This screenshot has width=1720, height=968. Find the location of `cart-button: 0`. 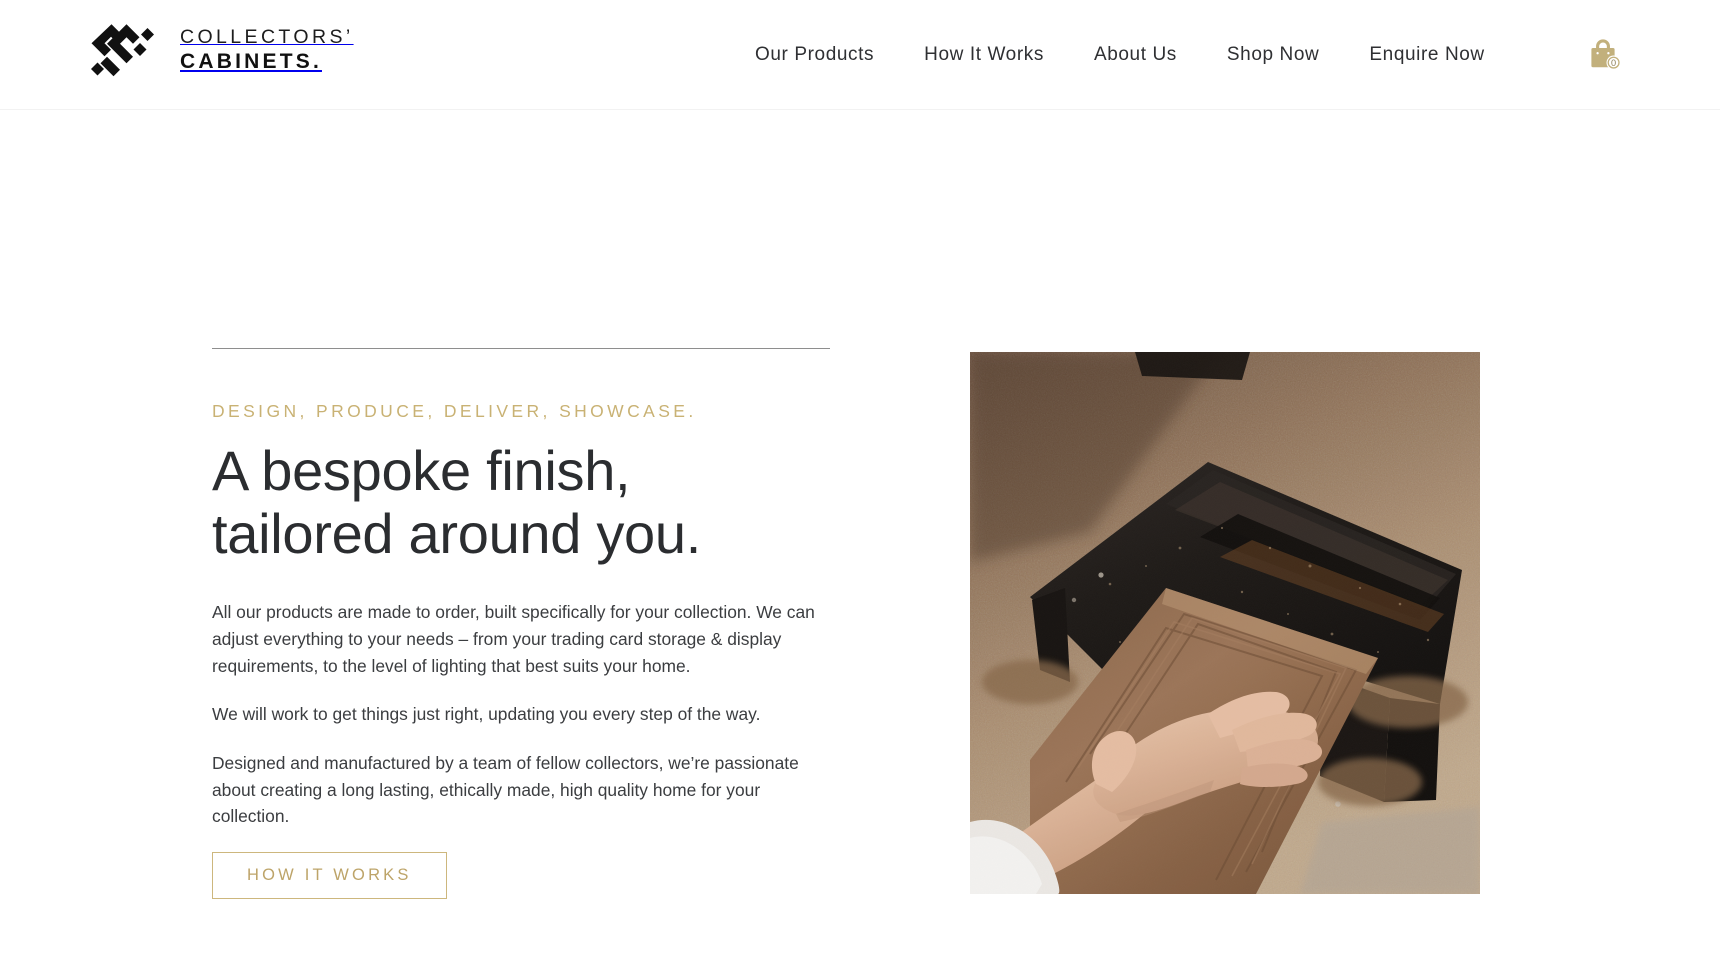

cart-button: 0 is located at coordinates (1605, 55).